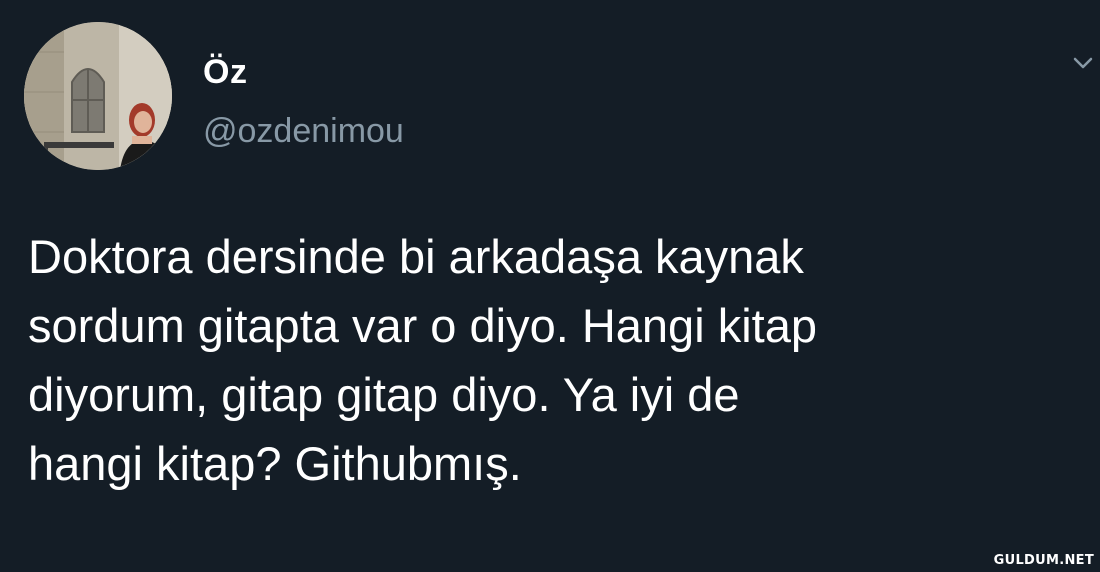 The height and width of the screenshot is (572, 1100). I want to click on user-handle: @ozdenimou, so click(303, 131).